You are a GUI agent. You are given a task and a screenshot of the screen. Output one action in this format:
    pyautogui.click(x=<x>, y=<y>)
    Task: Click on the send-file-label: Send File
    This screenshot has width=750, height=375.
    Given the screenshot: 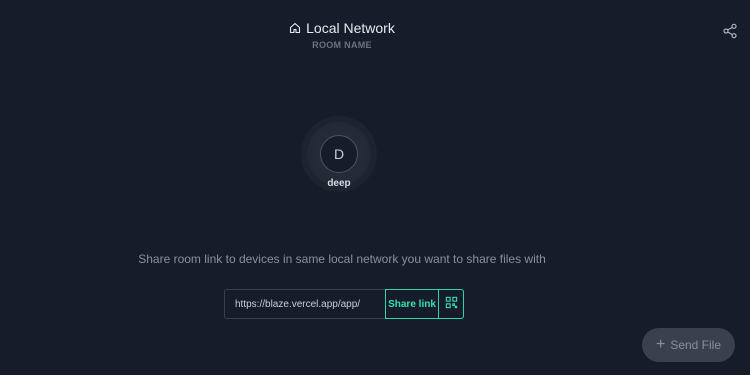 What is the action you would take?
    pyautogui.click(x=696, y=345)
    